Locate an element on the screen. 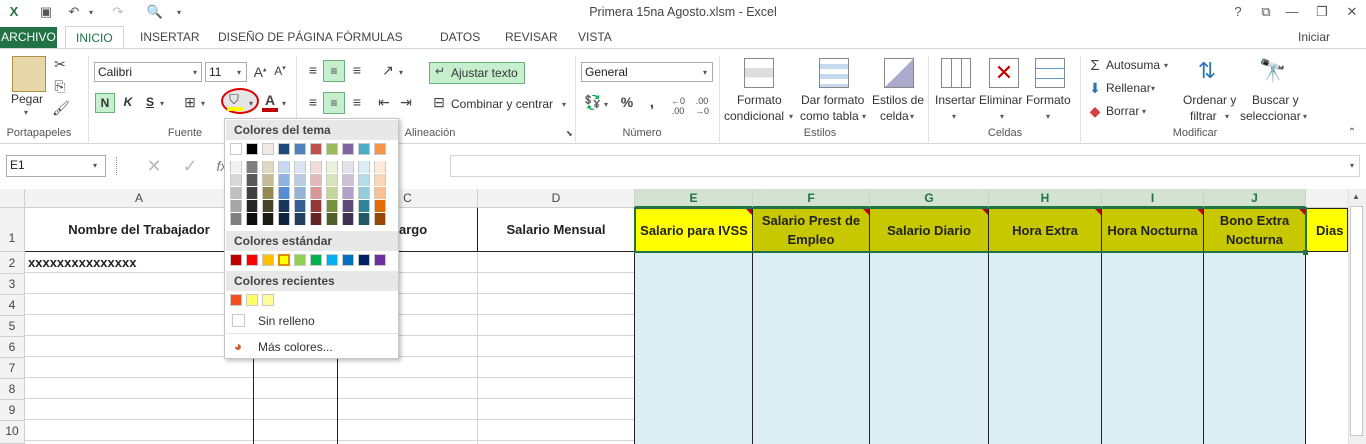 The width and height of the screenshot is (1366, 444). format-as-table-dropdown-icon: ▾ is located at coordinates (864, 116).